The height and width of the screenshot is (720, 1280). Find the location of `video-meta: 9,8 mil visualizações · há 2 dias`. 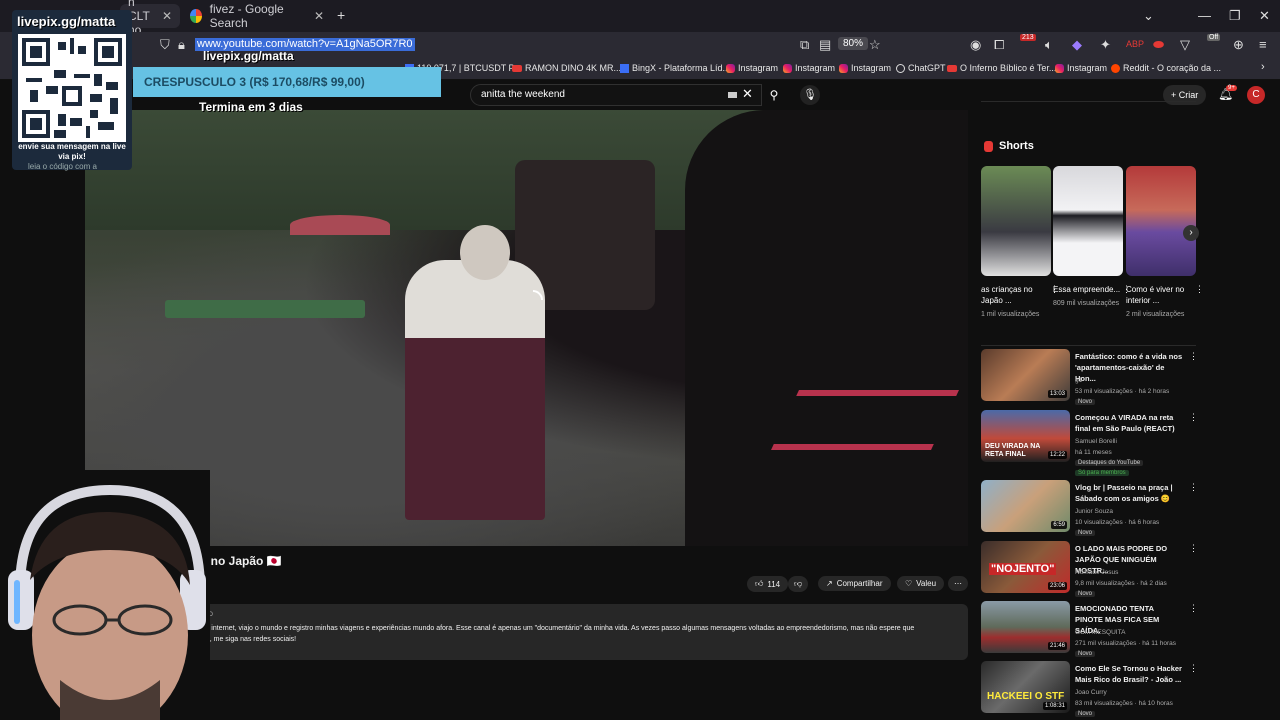

video-meta: 9,8 mil visualizações · há 2 dias is located at coordinates (1121, 583).